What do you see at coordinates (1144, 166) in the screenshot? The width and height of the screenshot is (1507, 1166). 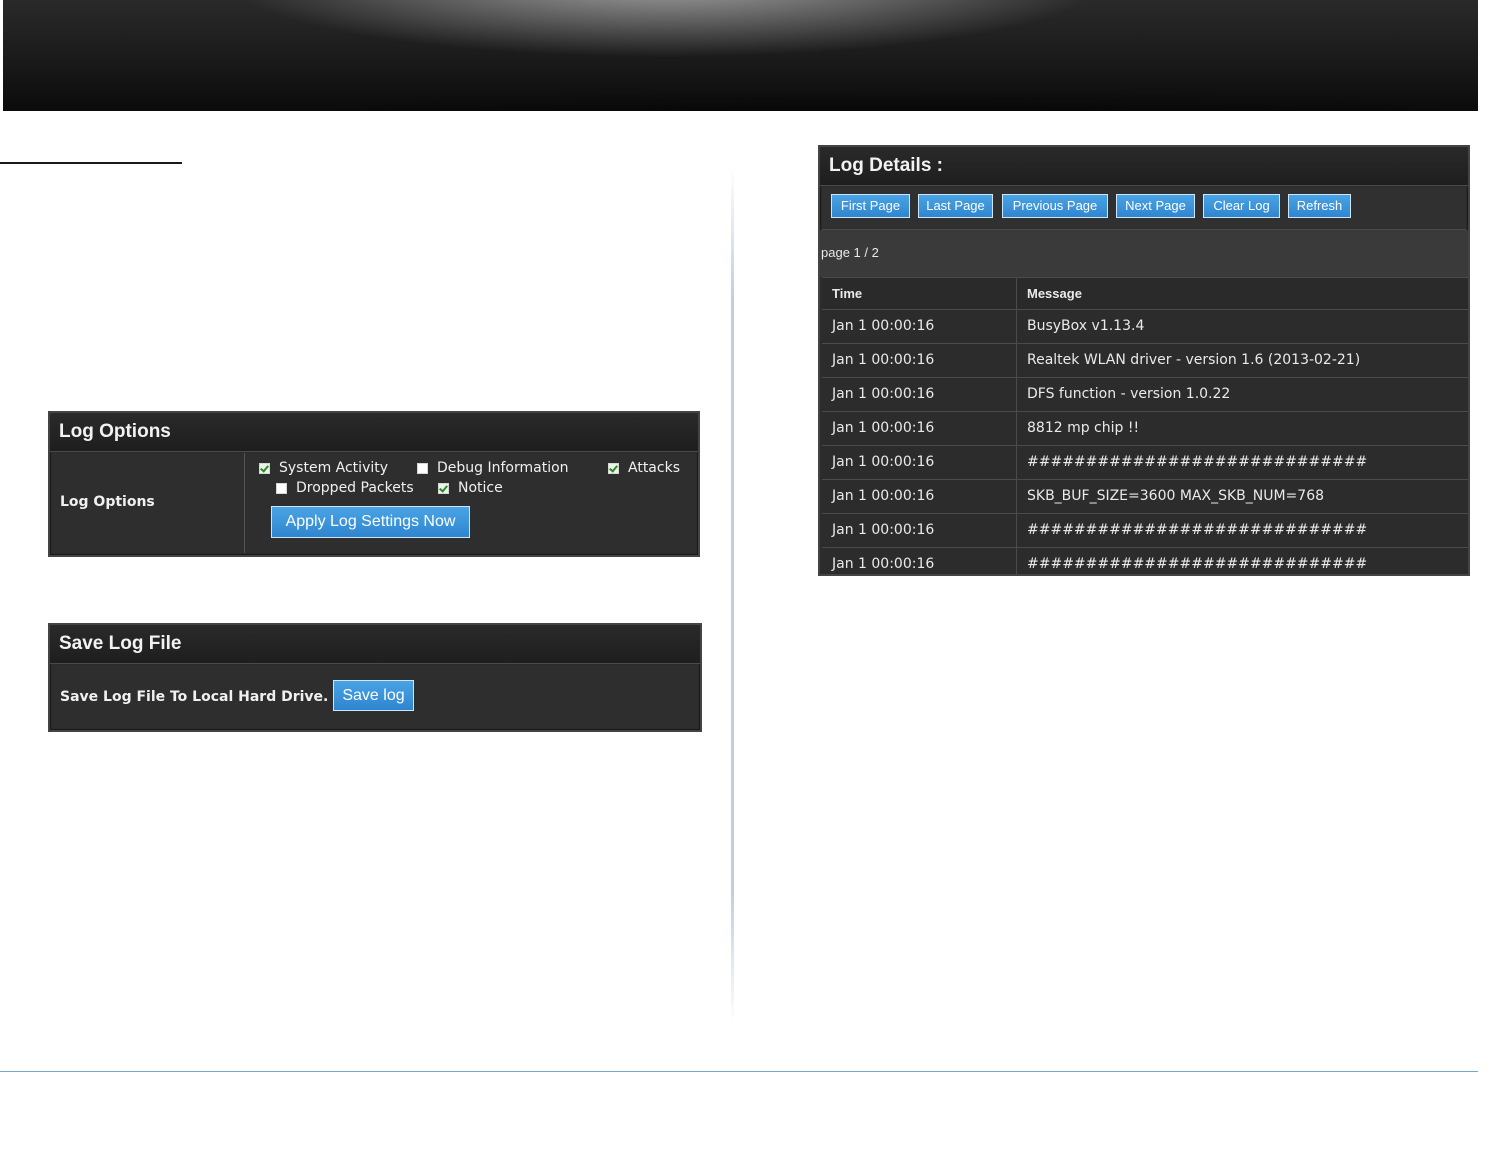 I see `log-details-header: Log Details :` at bounding box center [1144, 166].